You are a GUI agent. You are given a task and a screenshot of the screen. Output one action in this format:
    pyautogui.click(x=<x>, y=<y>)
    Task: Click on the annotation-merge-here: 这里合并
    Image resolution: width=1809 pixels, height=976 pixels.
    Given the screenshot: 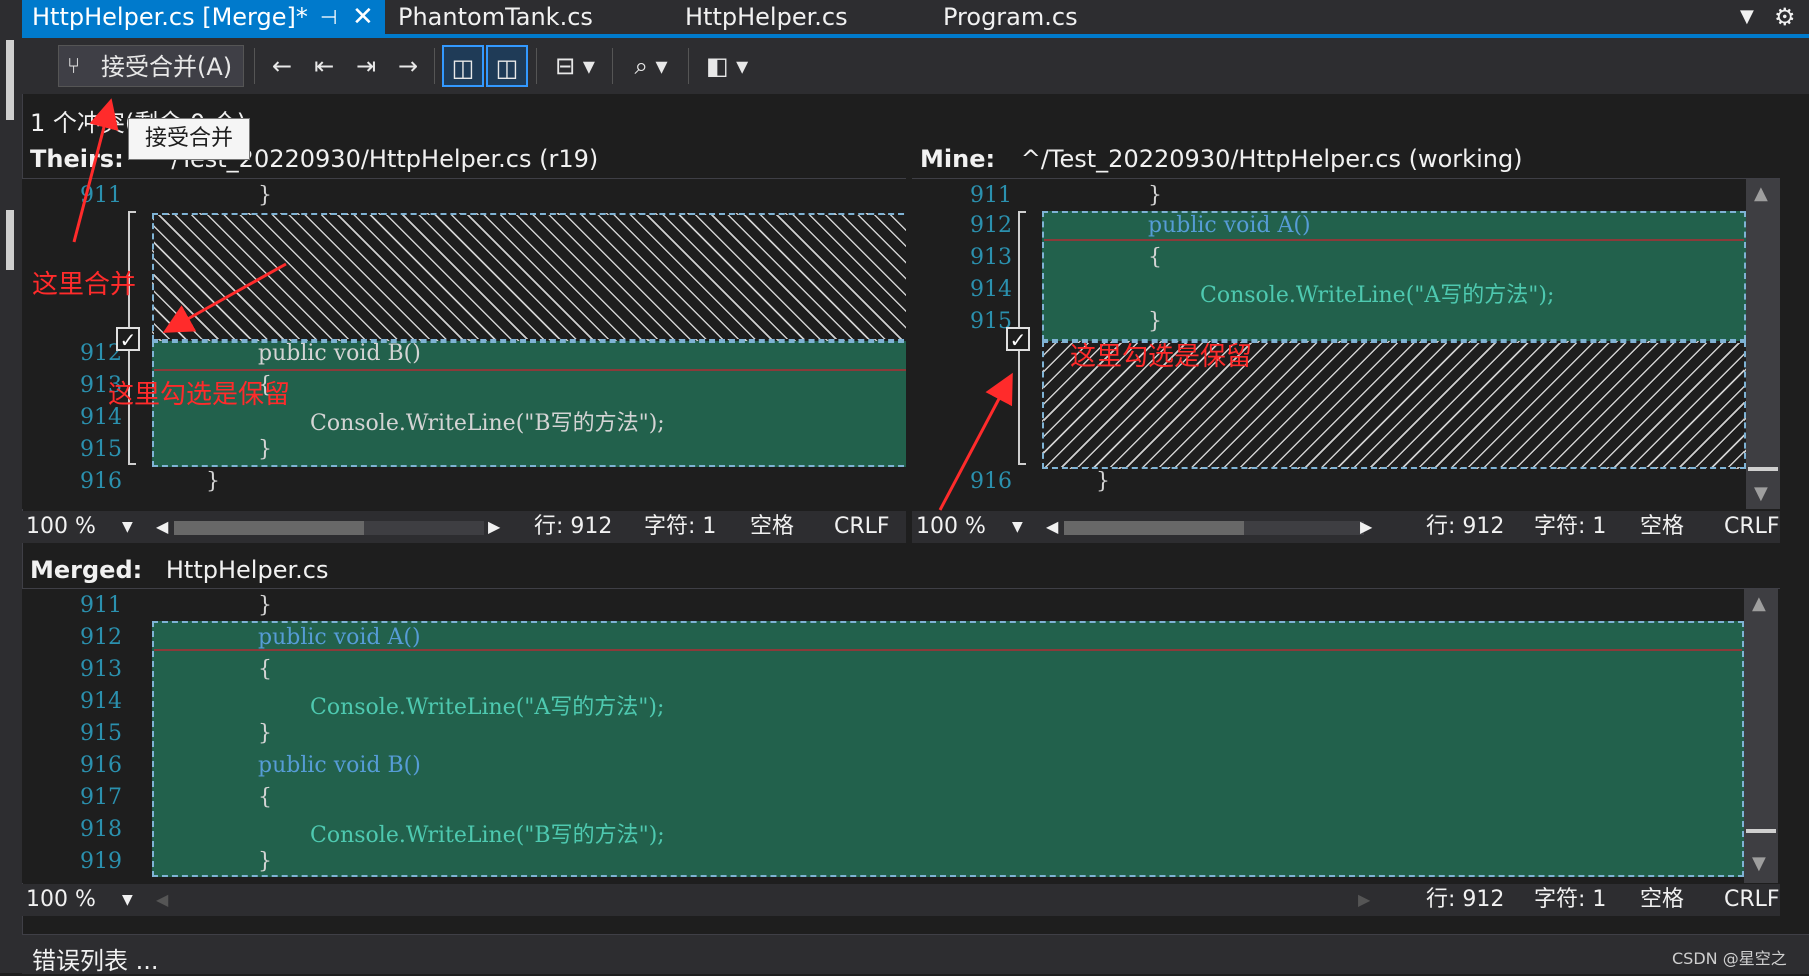 What is the action you would take?
    pyautogui.click(x=84, y=285)
    